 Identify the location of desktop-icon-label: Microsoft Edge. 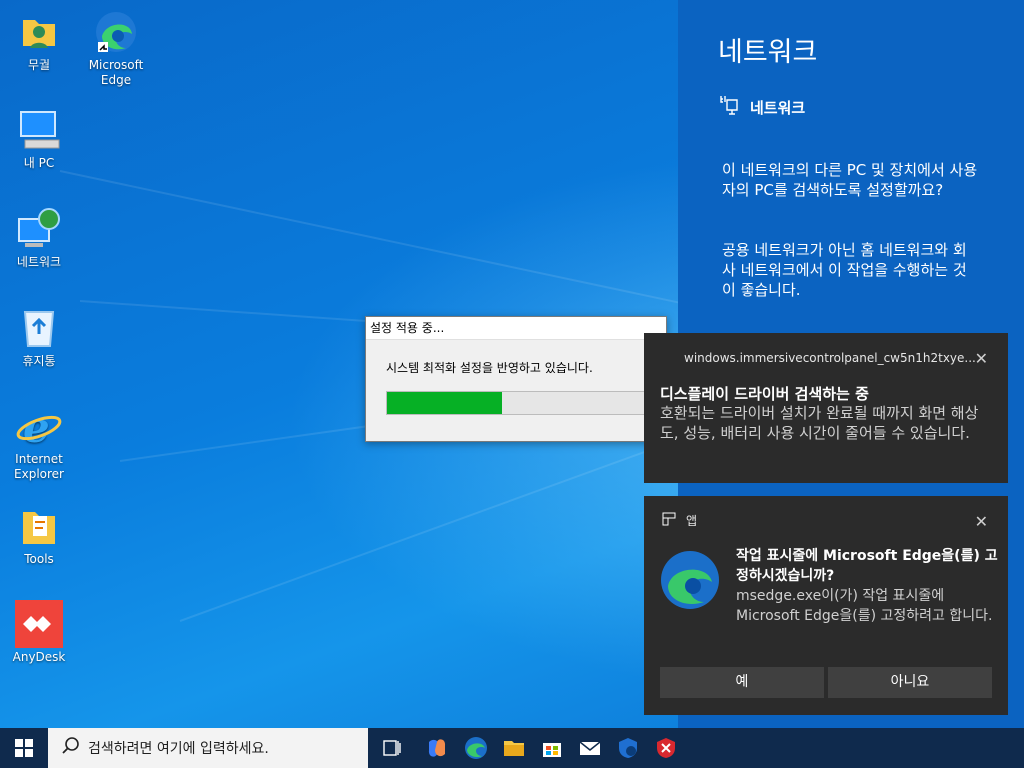
(116, 72).